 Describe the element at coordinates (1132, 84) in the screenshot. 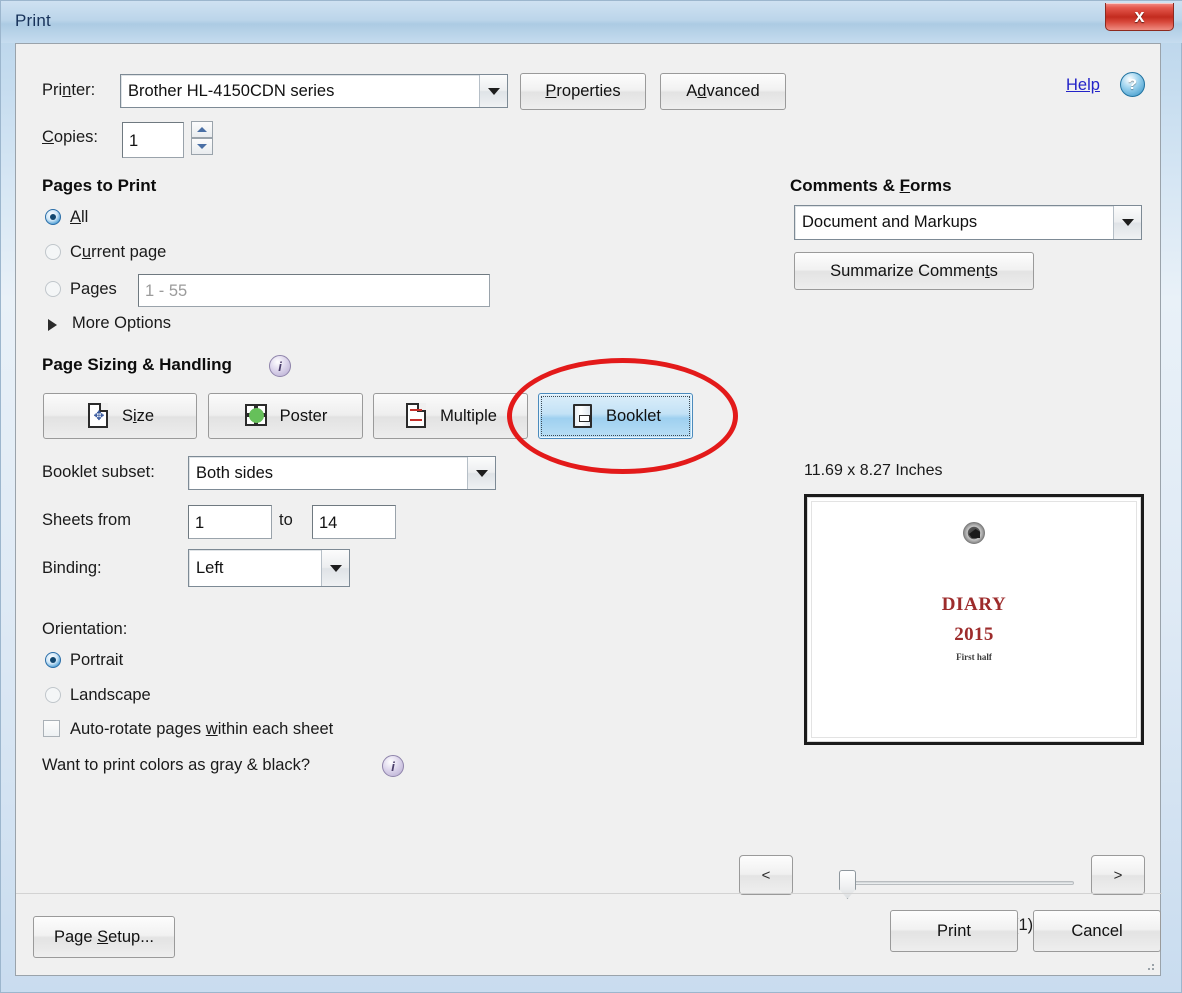

I see `help-icon: ?` at that location.